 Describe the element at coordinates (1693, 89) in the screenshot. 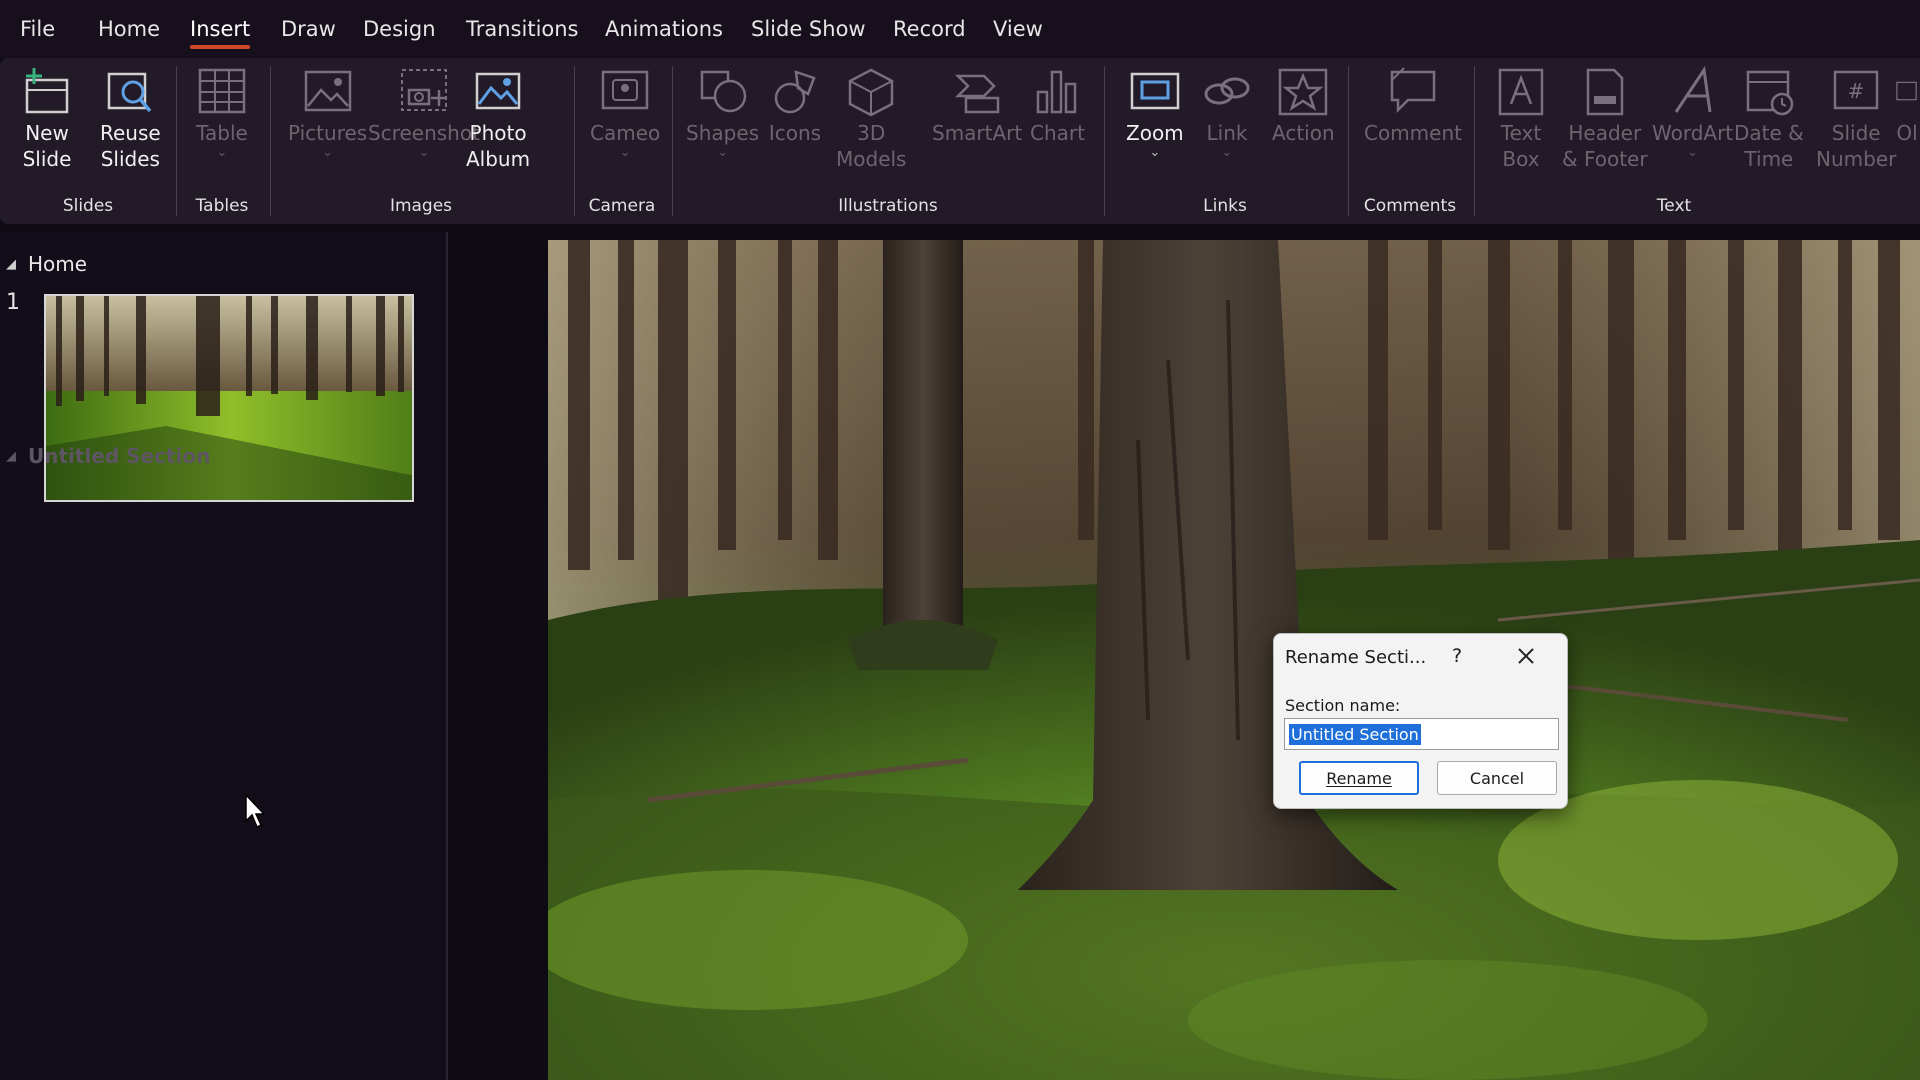

I see `wordart-icon` at that location.